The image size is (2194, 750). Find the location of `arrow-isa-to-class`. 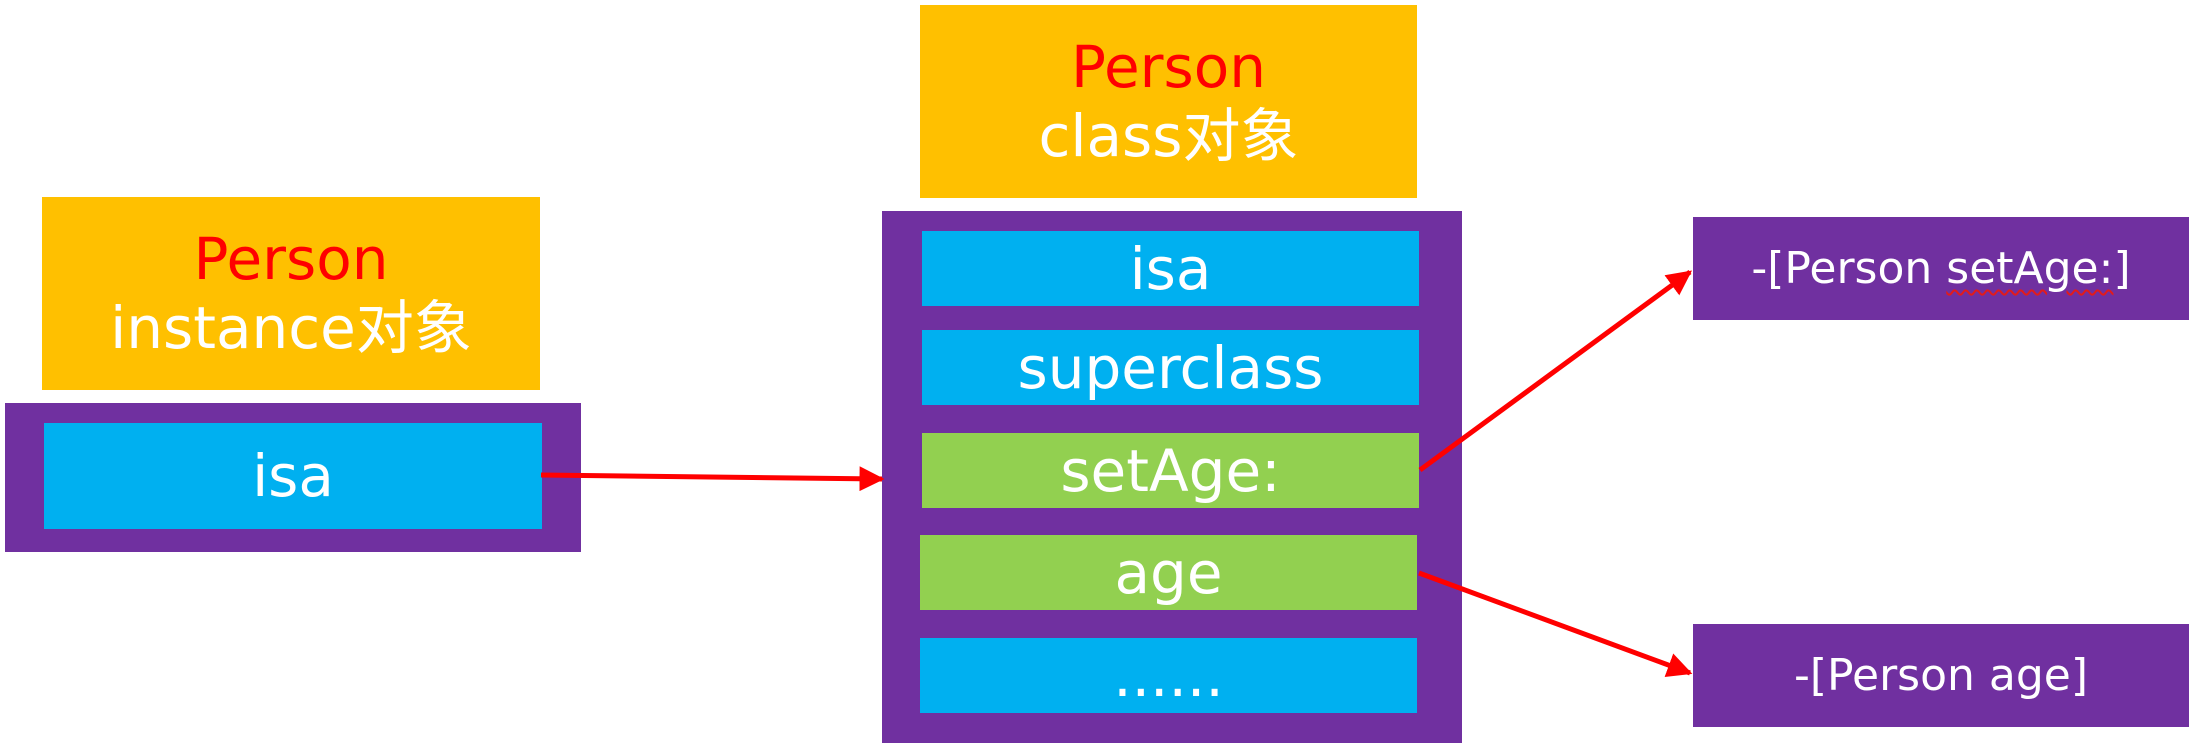

arrow-isa-to-class is located at coordinates (712, 479).